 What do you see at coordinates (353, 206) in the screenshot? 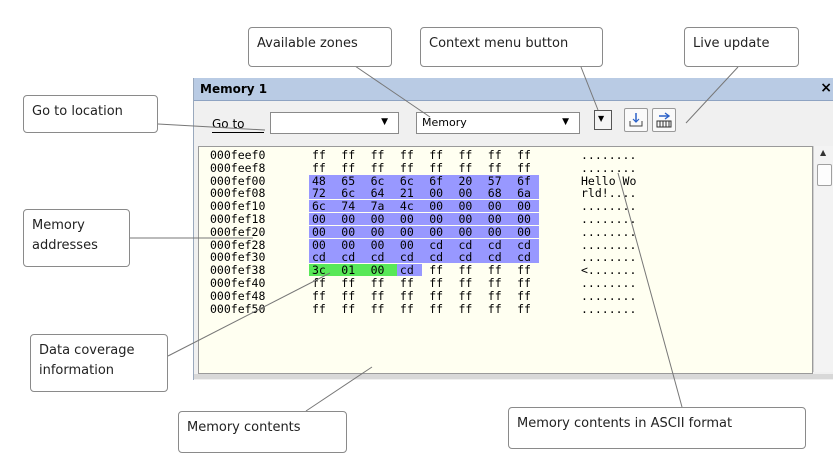
I see `memory-byte: 74` at bounding box center [353, 206].